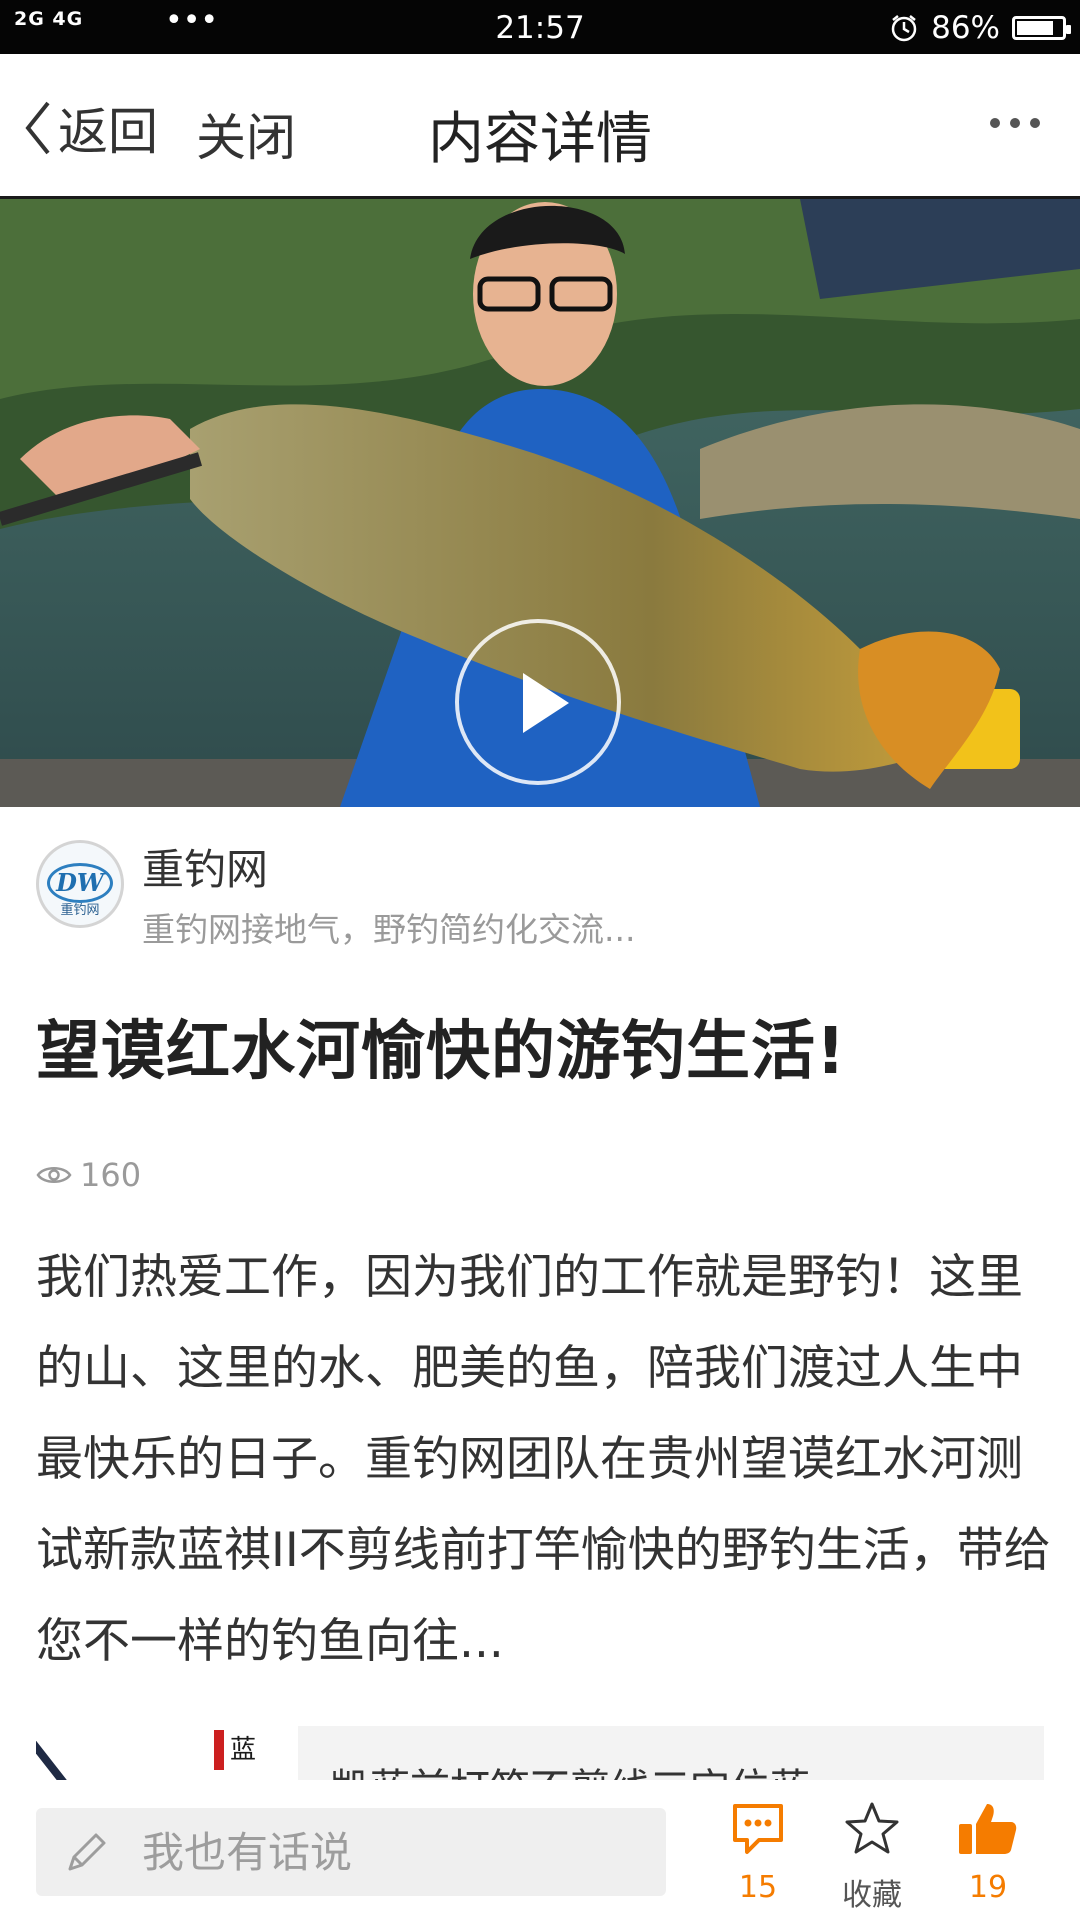 The width and height of the screenshot is (1080, 1920). What do you see at coordinates (540, 139) in the screenshot?
I see `page-title: 内容详情` at bounding box center [540, 139].